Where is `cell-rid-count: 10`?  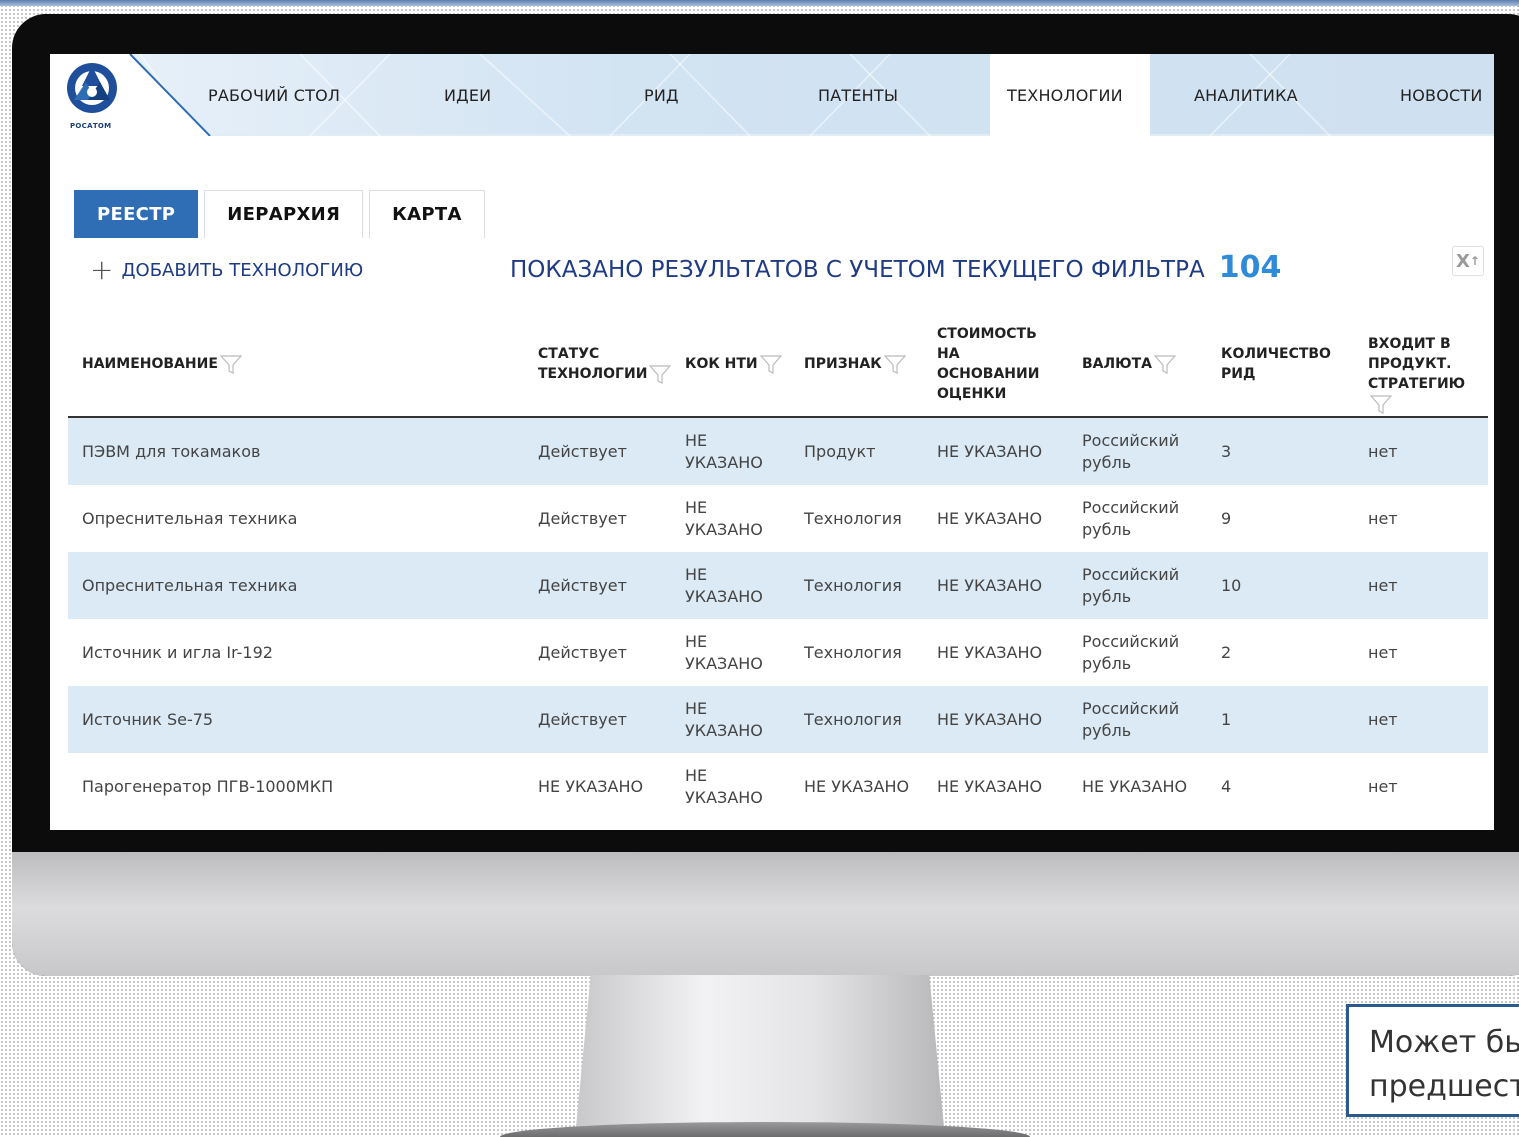
cell-rid-count: 10 is located at coordinates (1231, 585).